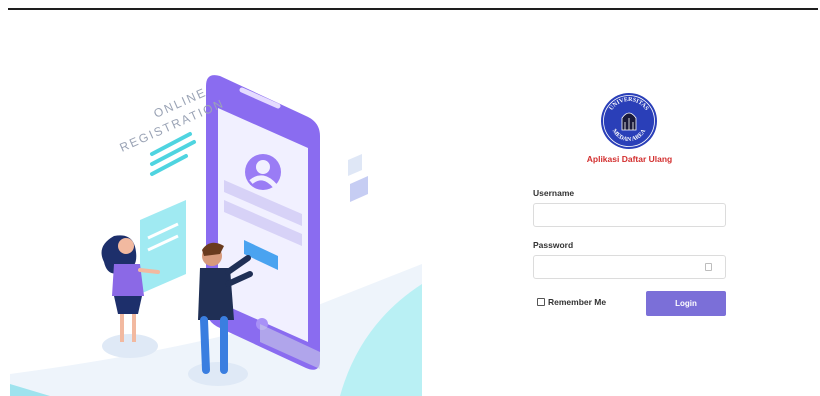 This screenshot has width=820, height=396. I want to click on checkbox-icon, so click(541, 302).